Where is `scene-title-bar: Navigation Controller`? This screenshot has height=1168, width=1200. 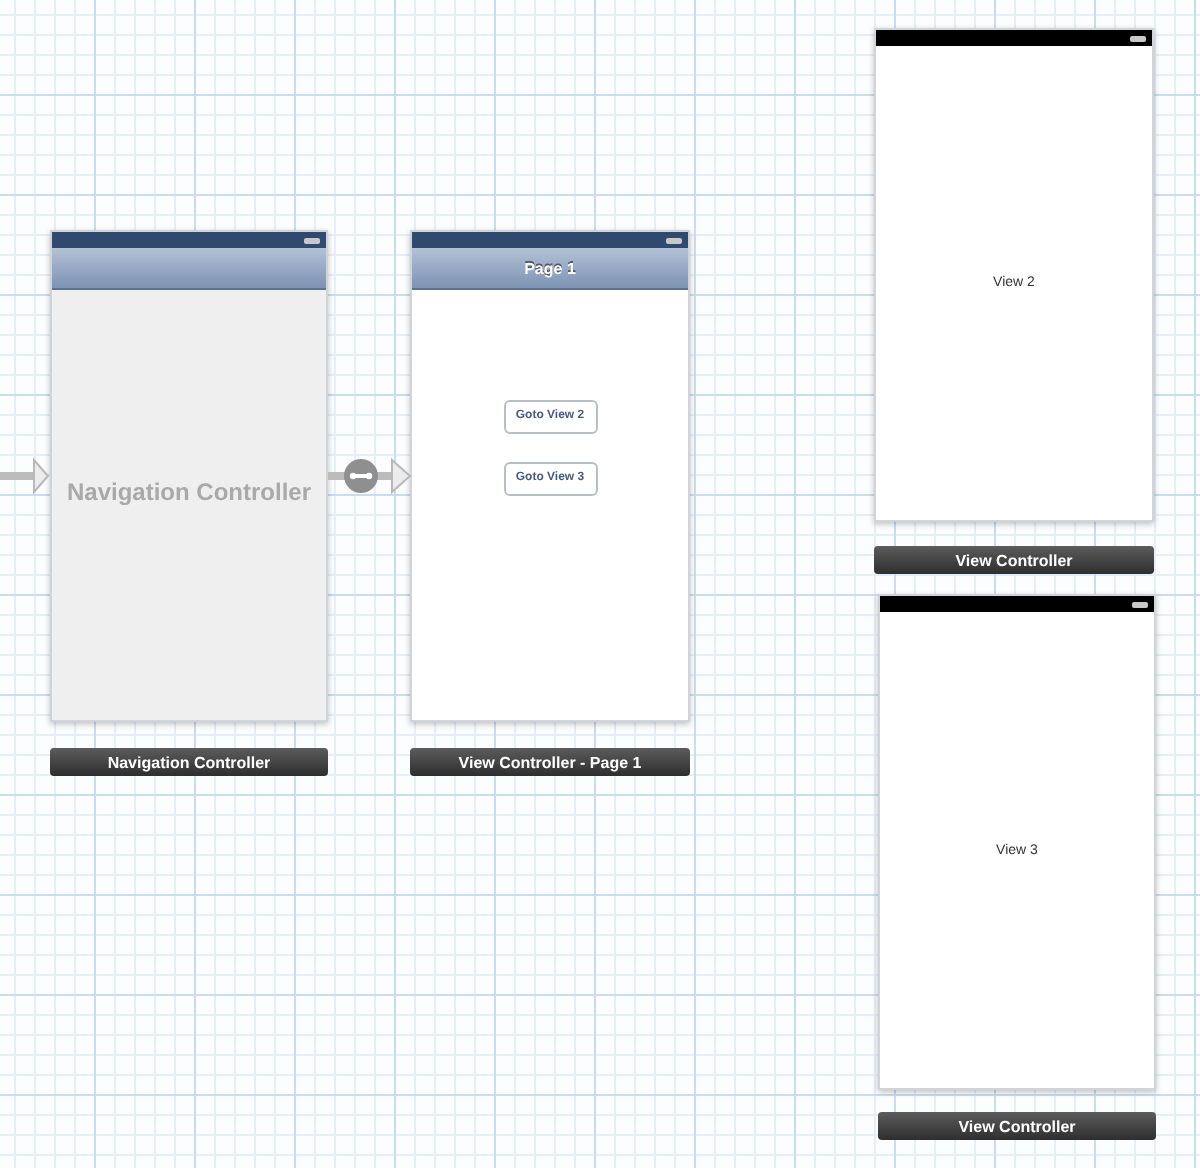
scene-title-bar: Navigation Controller is located at coordinates (189, 762).